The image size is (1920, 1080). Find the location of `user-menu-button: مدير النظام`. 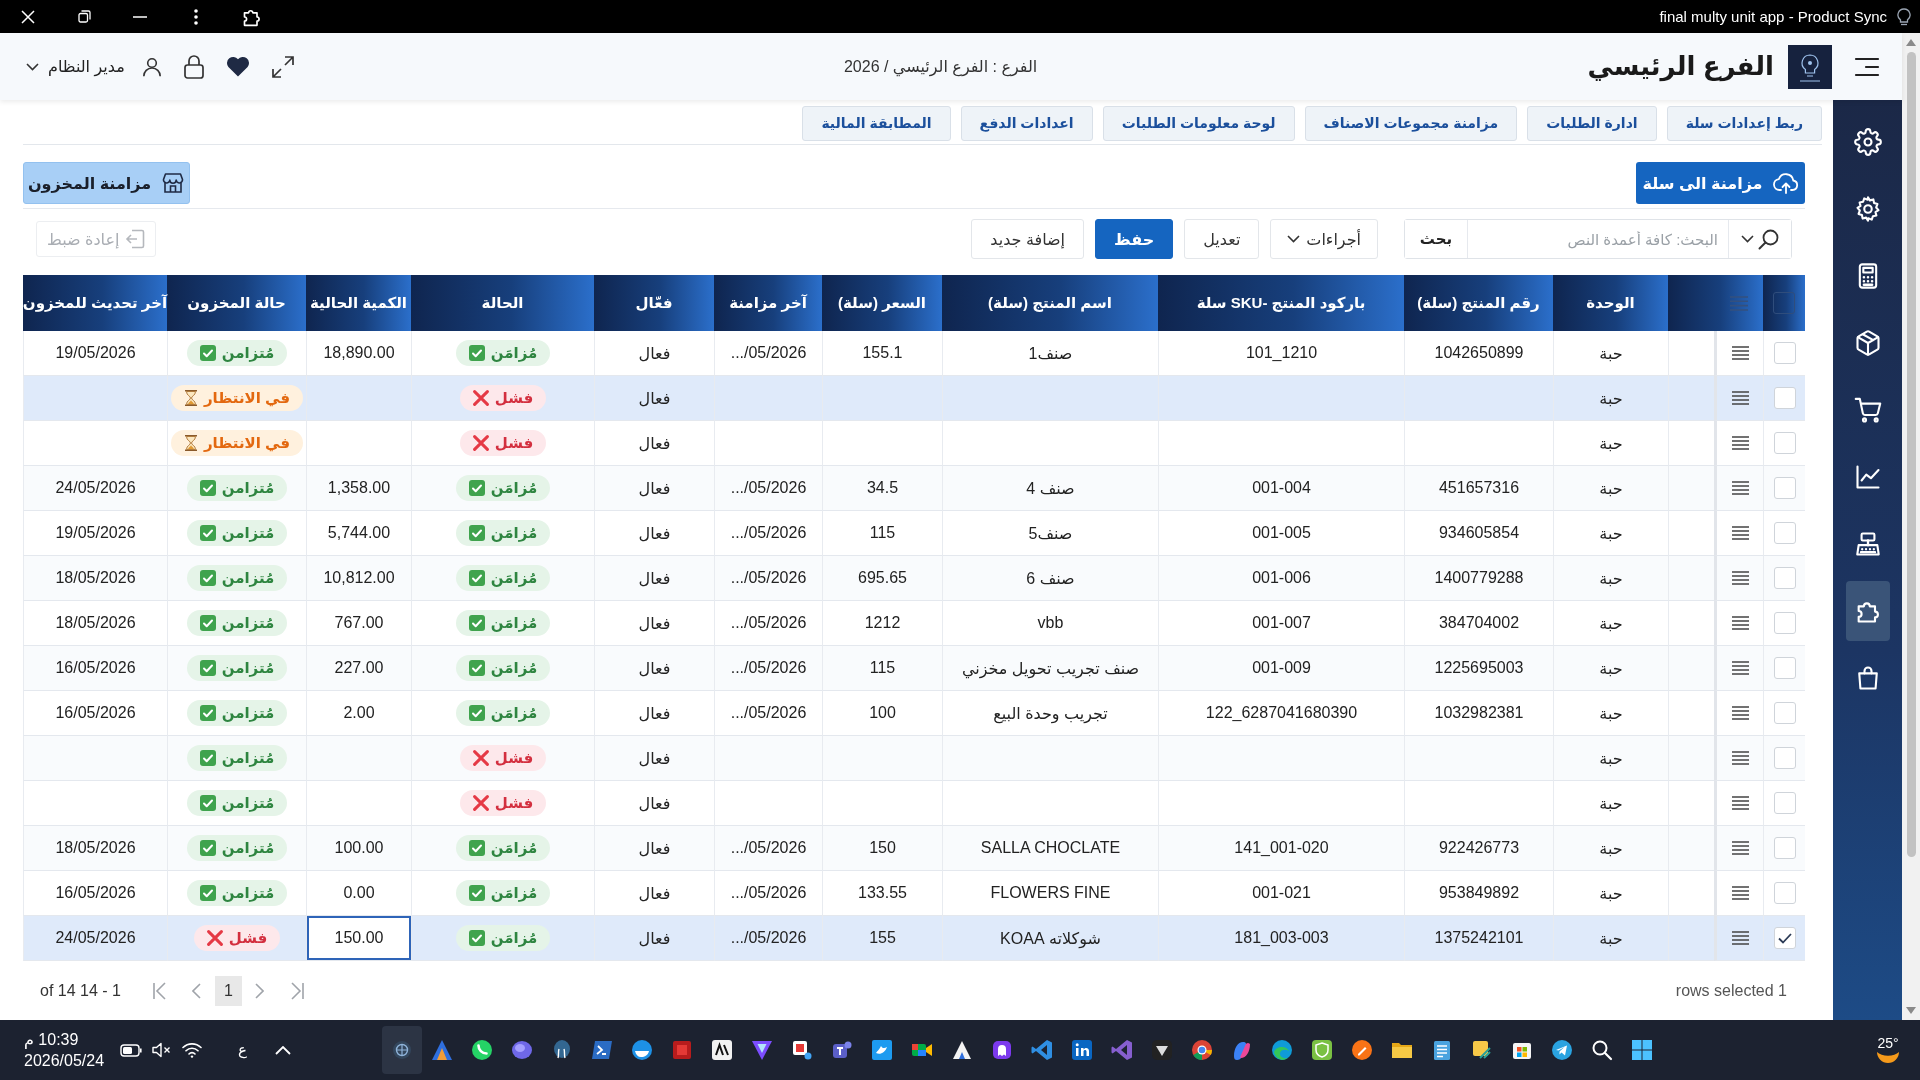

user-menu-button: مدير النظام is located at coordinates (94, 66).